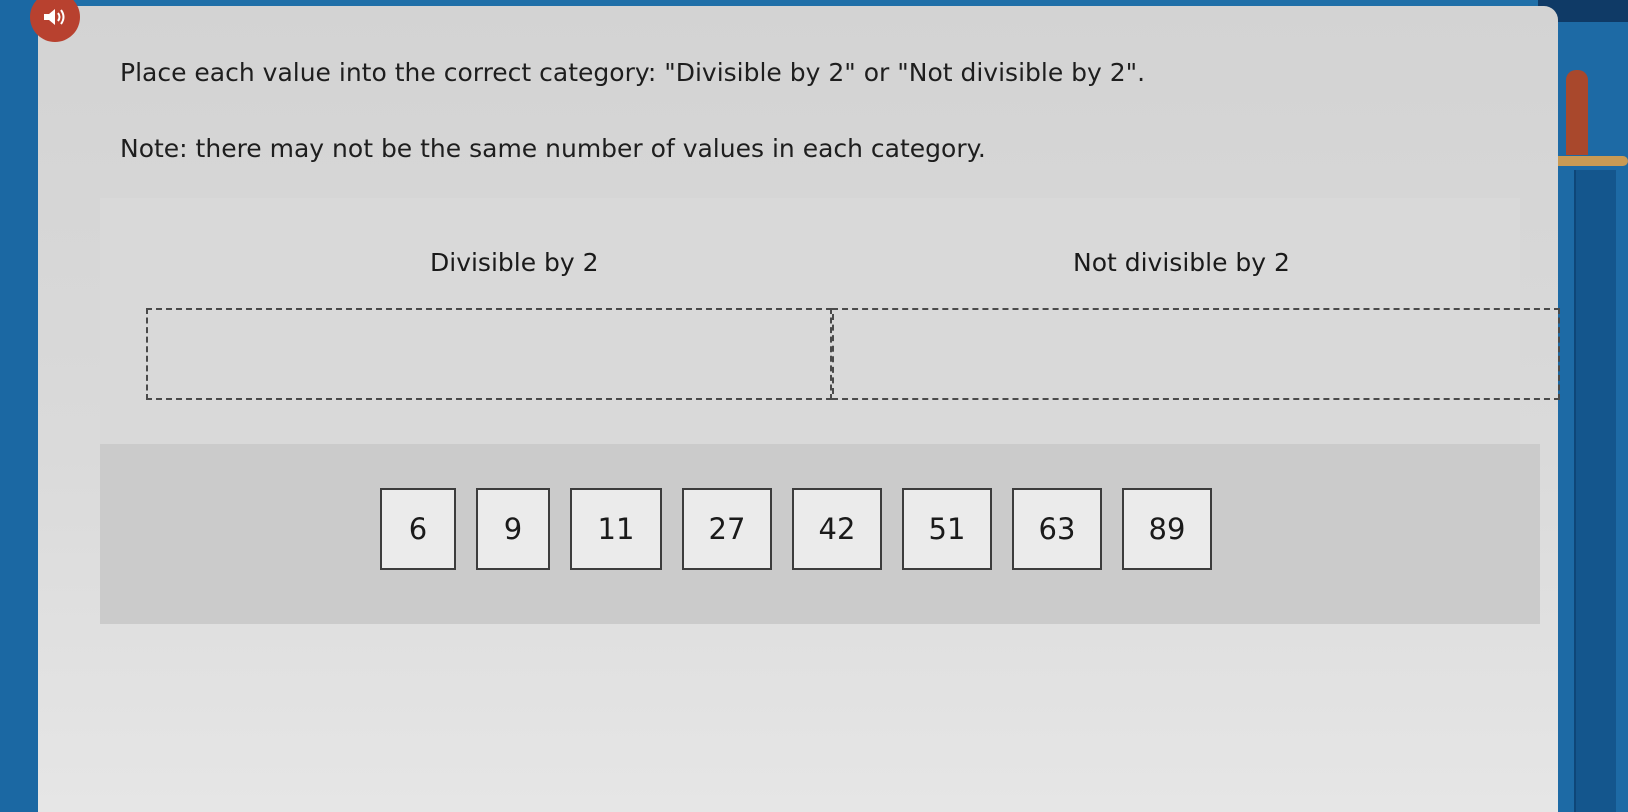  What do you see at coordinates (54, 17) in the screenshot?
I see `speaker-glyph` at bounding box center [54, 17].